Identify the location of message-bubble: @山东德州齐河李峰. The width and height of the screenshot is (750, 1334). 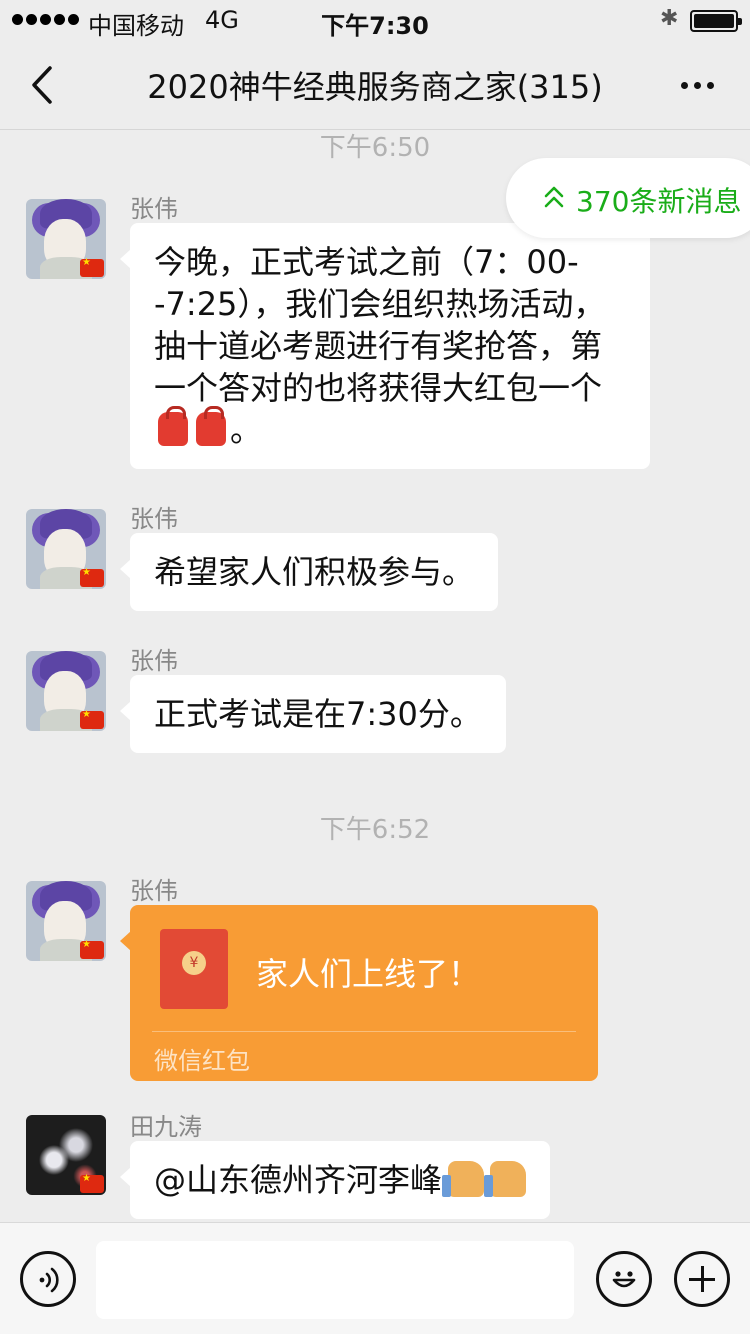
(335, 1180).